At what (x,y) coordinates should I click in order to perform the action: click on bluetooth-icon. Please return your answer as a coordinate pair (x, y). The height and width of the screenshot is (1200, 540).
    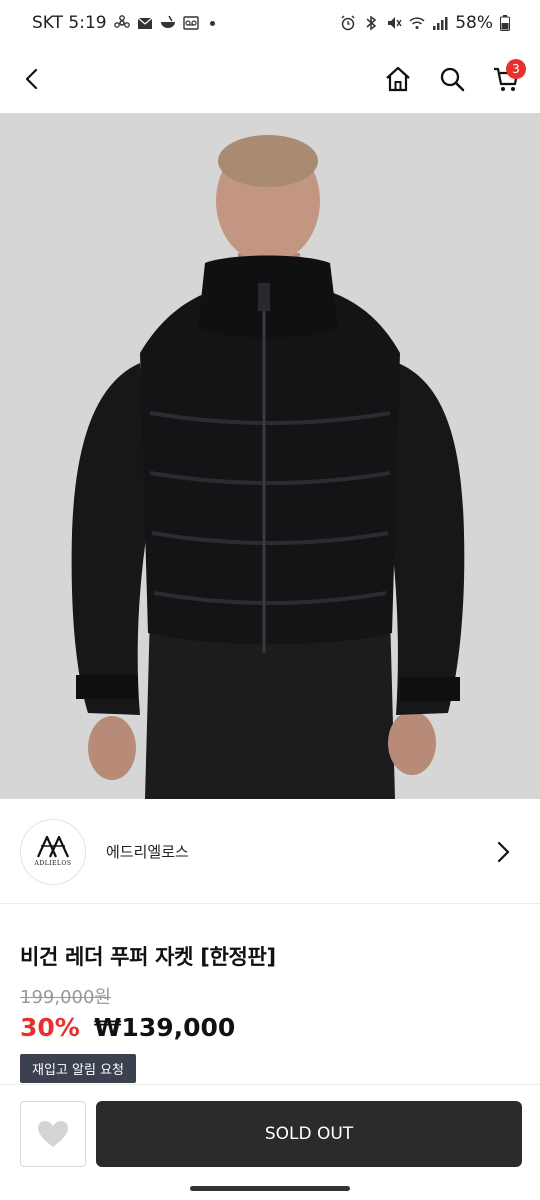
    Looking at the image, I should click on (371, 23).